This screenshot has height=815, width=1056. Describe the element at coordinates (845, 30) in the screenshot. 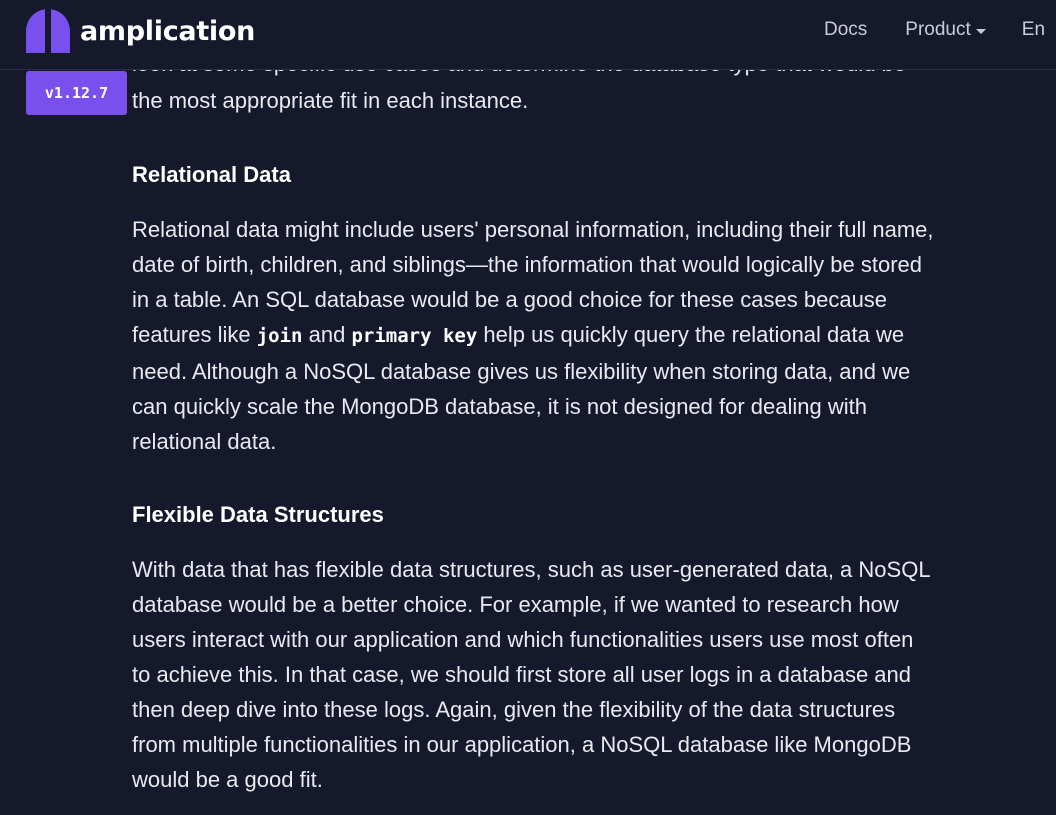

I see `nav-docs-link: Docs` at that location.